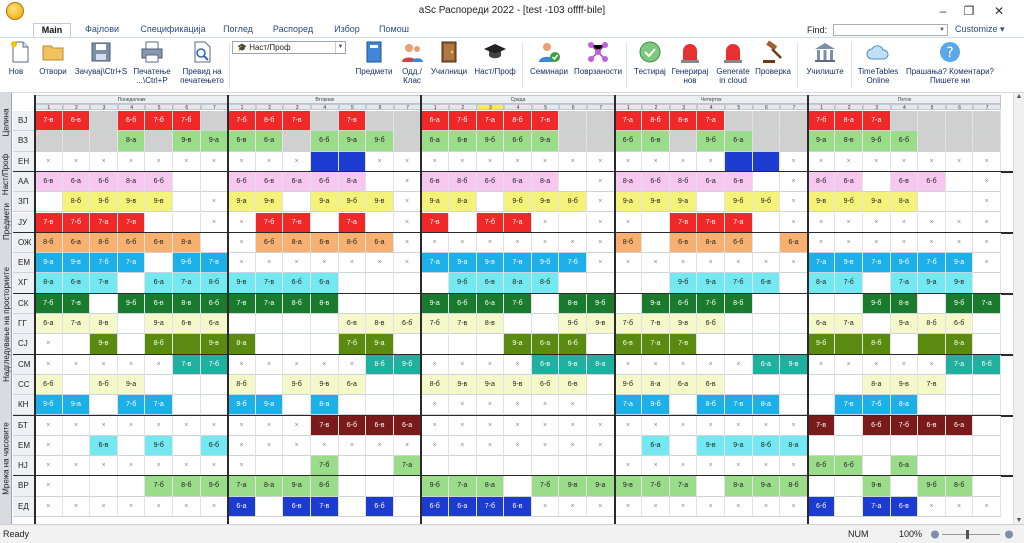 The width and height of the screenshot is (1024, 543). I want to click on period-header: 5, so click(352, 107).